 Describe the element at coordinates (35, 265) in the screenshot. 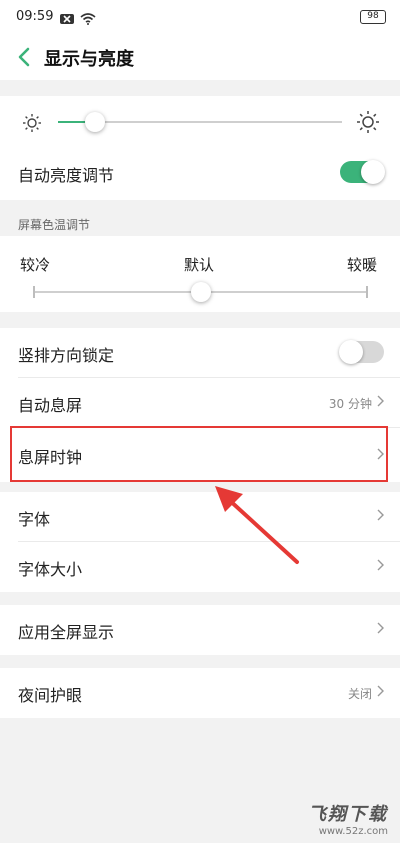

I see `color-temp-cold-label: 较冷` at that location.